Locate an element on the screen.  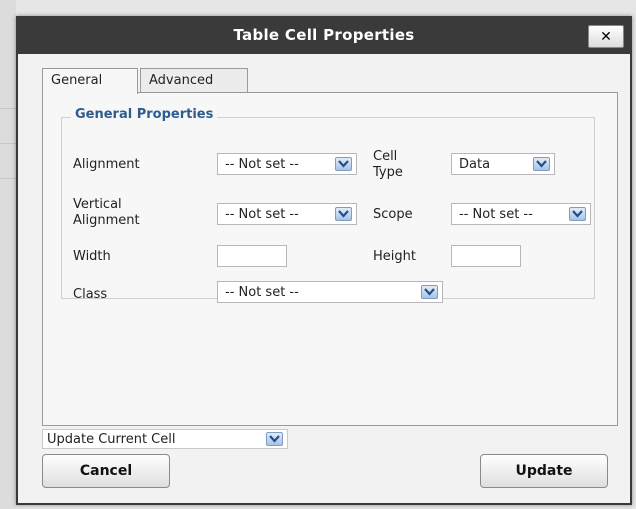
dialog-title: Table Cell Properties is located at coordinates (324, 35).